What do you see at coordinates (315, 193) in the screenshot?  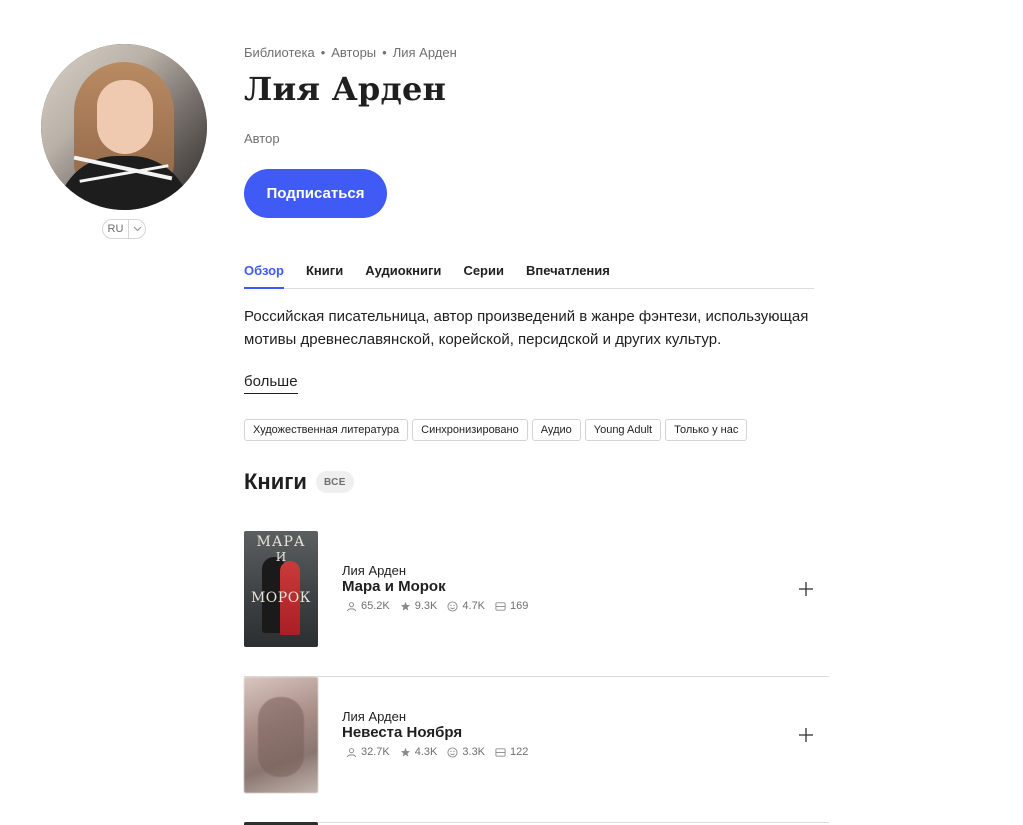 I see `subscribe-button: Подписаться` at bounding box center [315, 193].